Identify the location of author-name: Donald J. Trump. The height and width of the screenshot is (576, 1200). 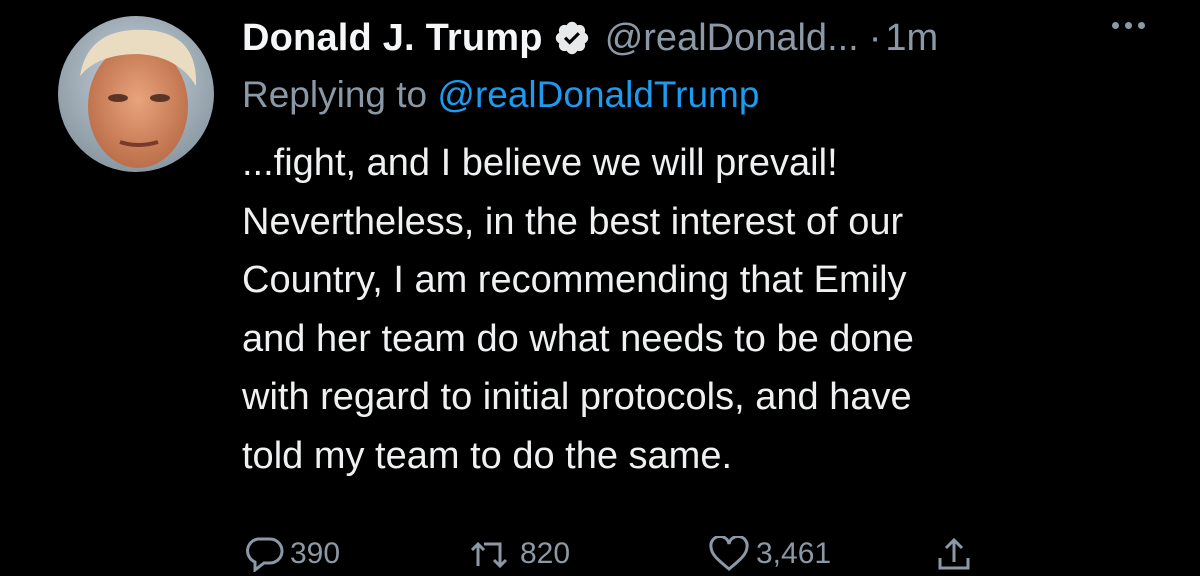
(392, 38).